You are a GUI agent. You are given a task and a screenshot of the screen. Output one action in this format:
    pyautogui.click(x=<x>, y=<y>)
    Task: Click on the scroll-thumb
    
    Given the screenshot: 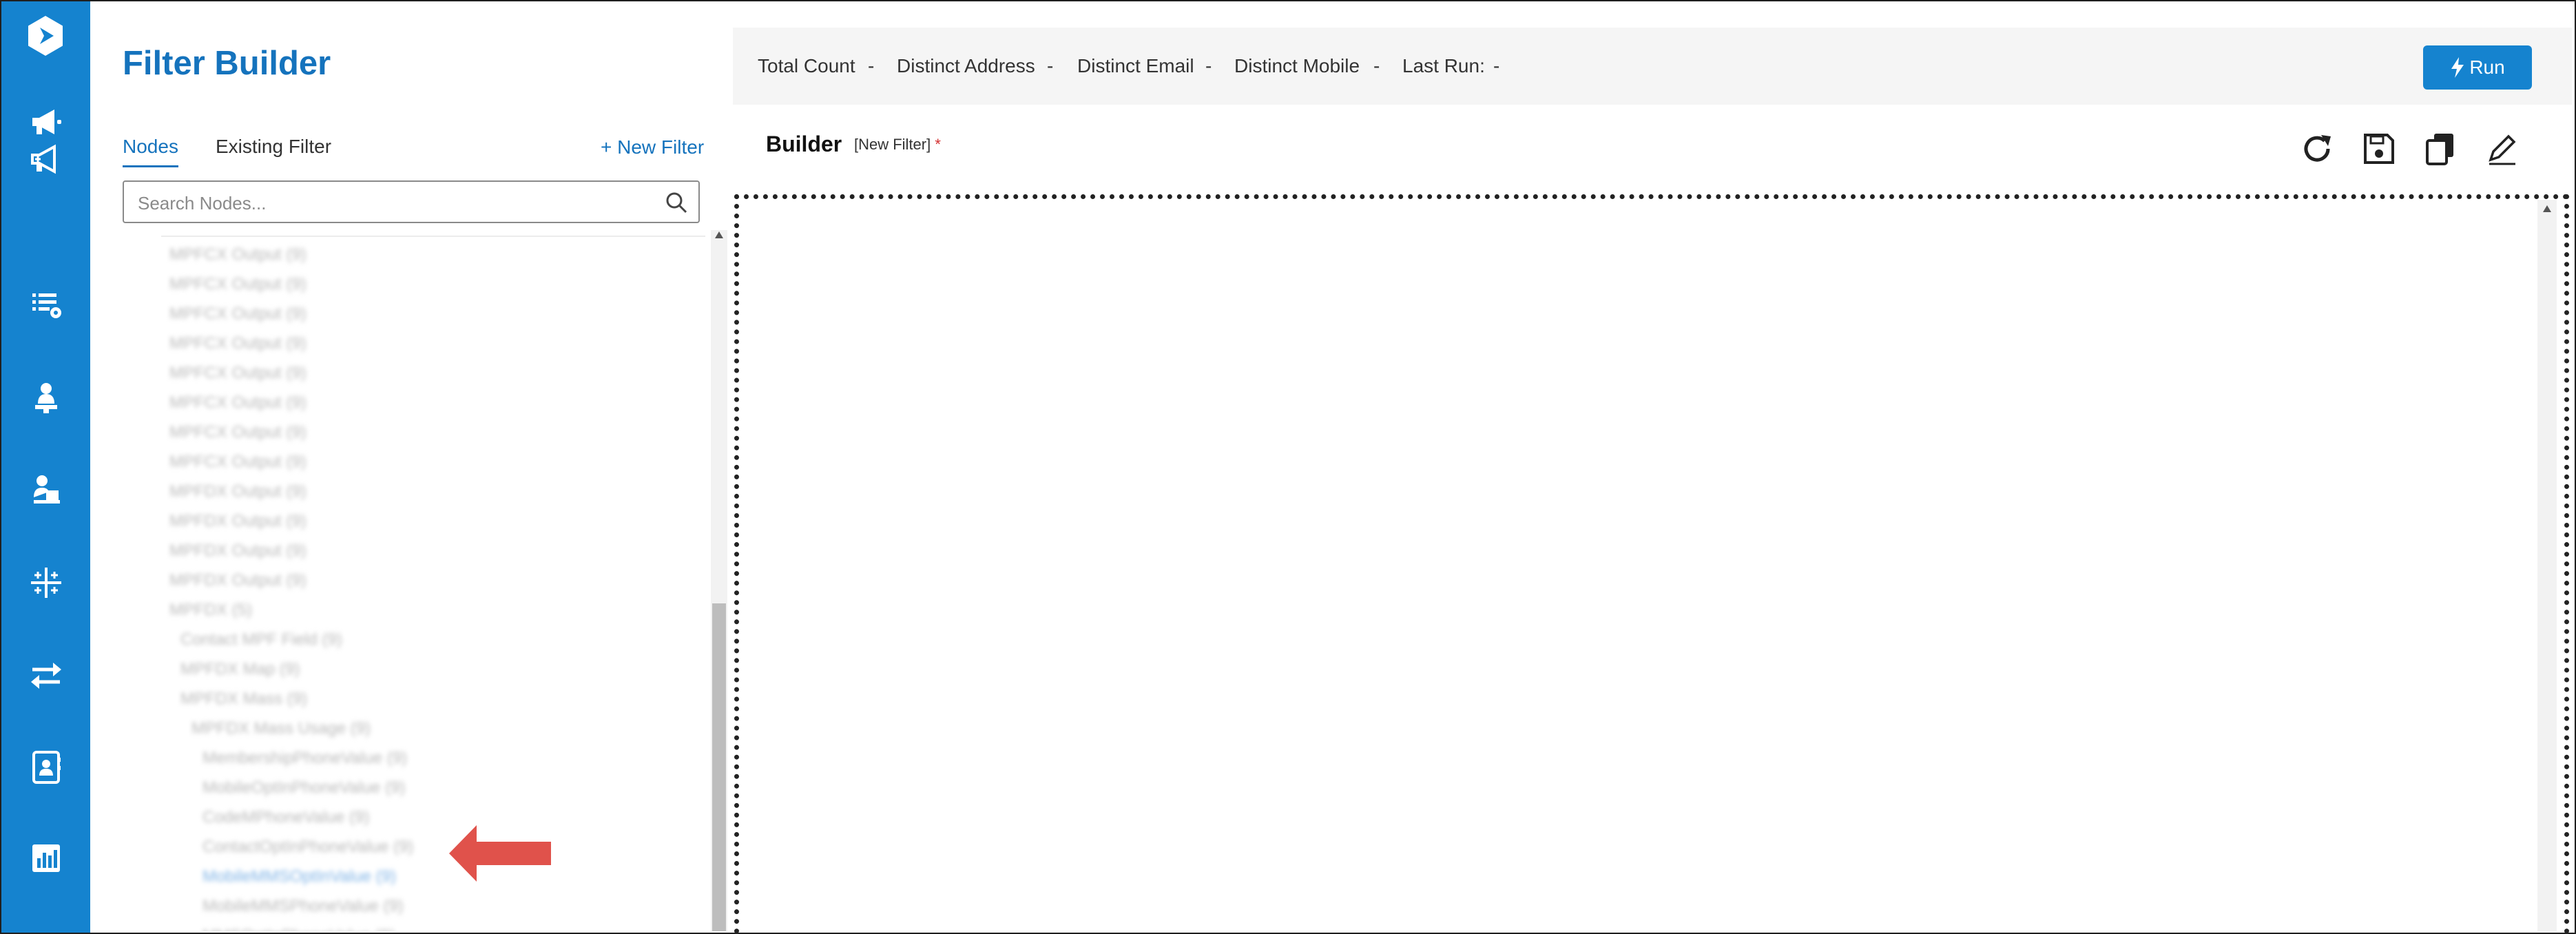 What is the action you would take?
    pyautogui.click(x=719, y=767)
    